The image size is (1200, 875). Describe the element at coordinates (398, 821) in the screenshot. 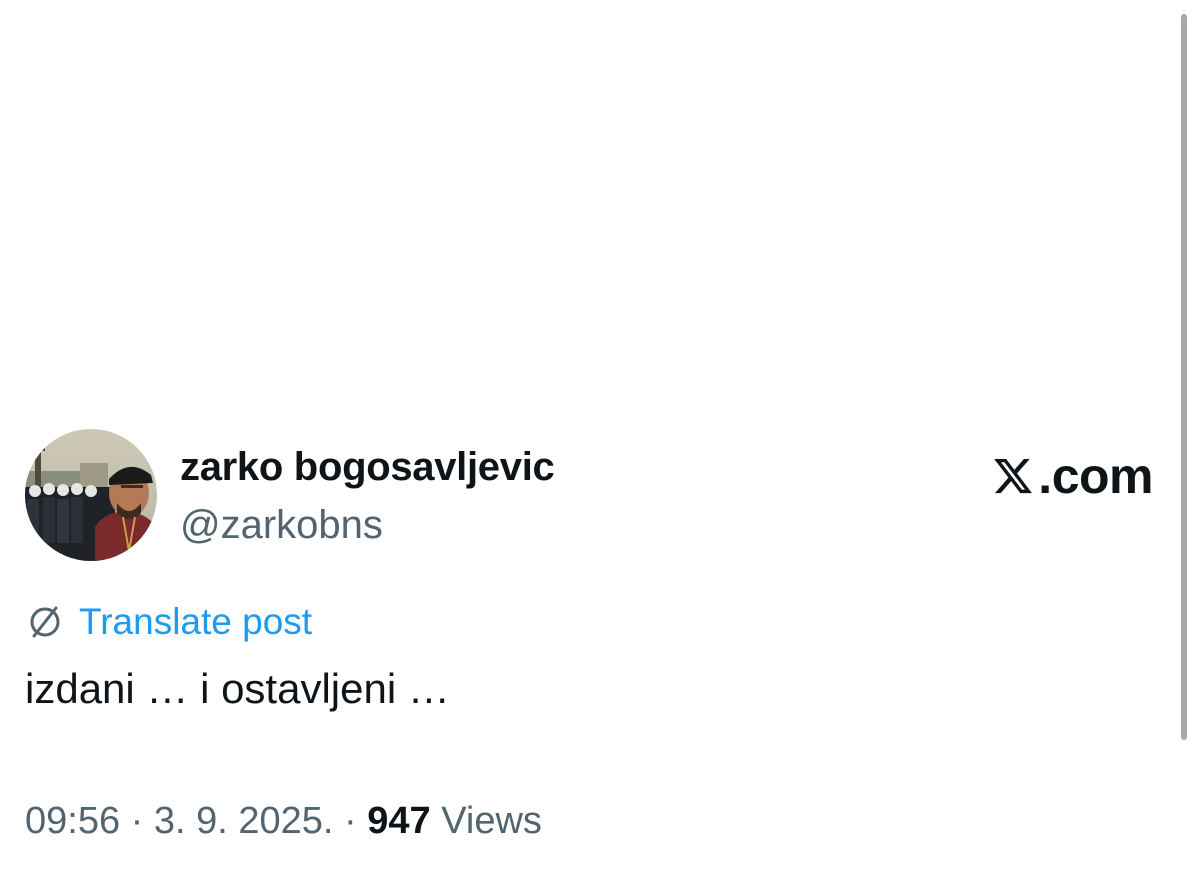

I see `views-count: 947` at that location.